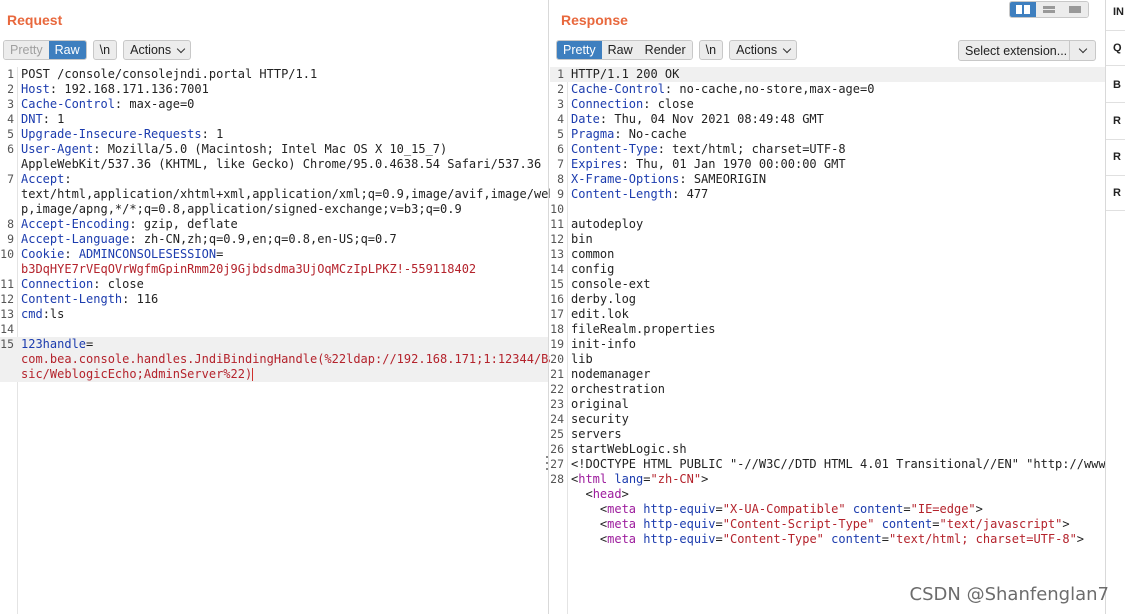  What do you see at coordinates (589, 509) in the screenshot?
I see `code-token: <` at bounding box center [589, 509].